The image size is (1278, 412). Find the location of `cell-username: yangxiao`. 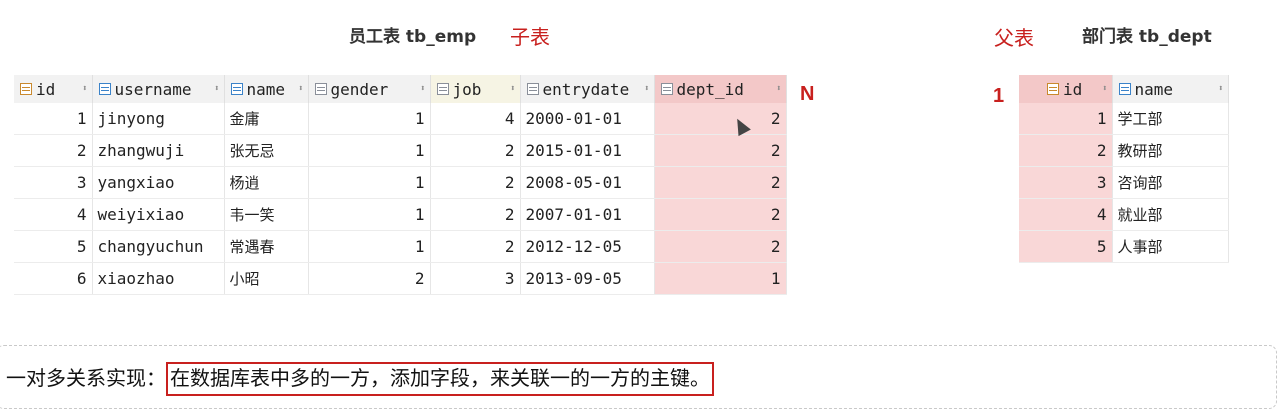

cell-username: yangxiao is located at coordinates (158, 182).